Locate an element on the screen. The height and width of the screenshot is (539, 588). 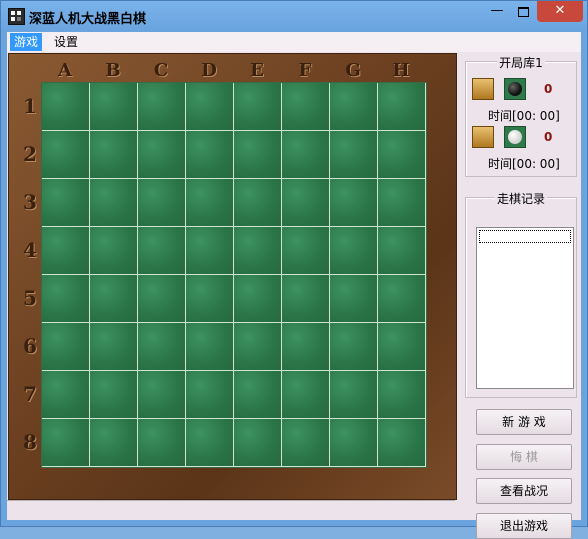
white-stone-icon is located at coordinates (515, 137).